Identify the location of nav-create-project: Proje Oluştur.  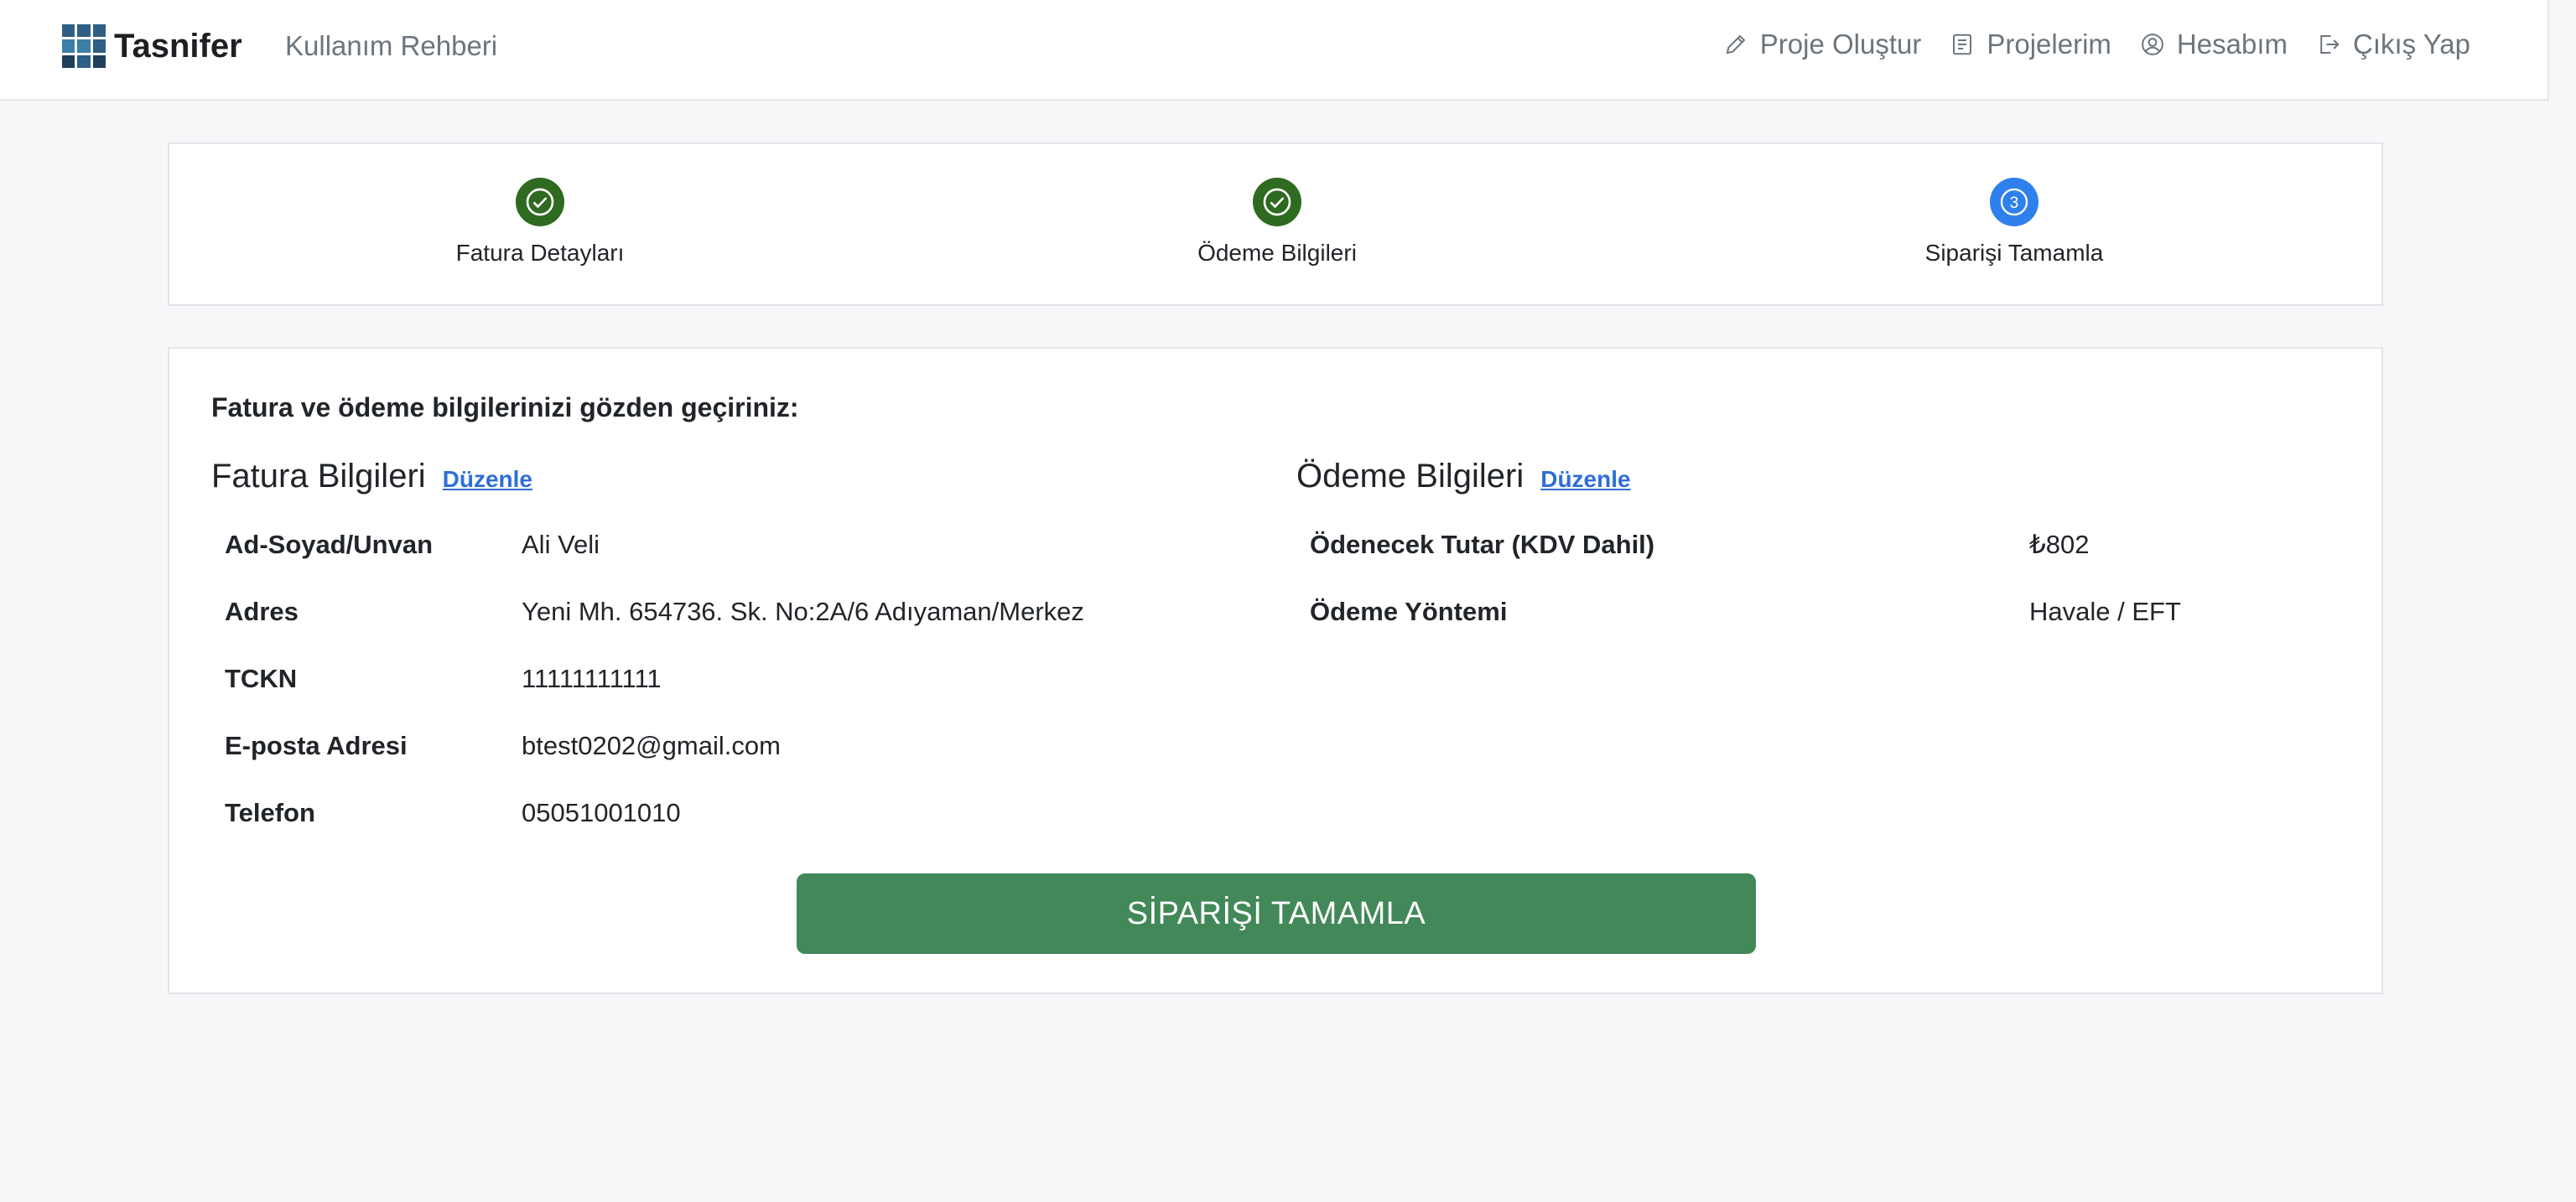
(1822, 44).